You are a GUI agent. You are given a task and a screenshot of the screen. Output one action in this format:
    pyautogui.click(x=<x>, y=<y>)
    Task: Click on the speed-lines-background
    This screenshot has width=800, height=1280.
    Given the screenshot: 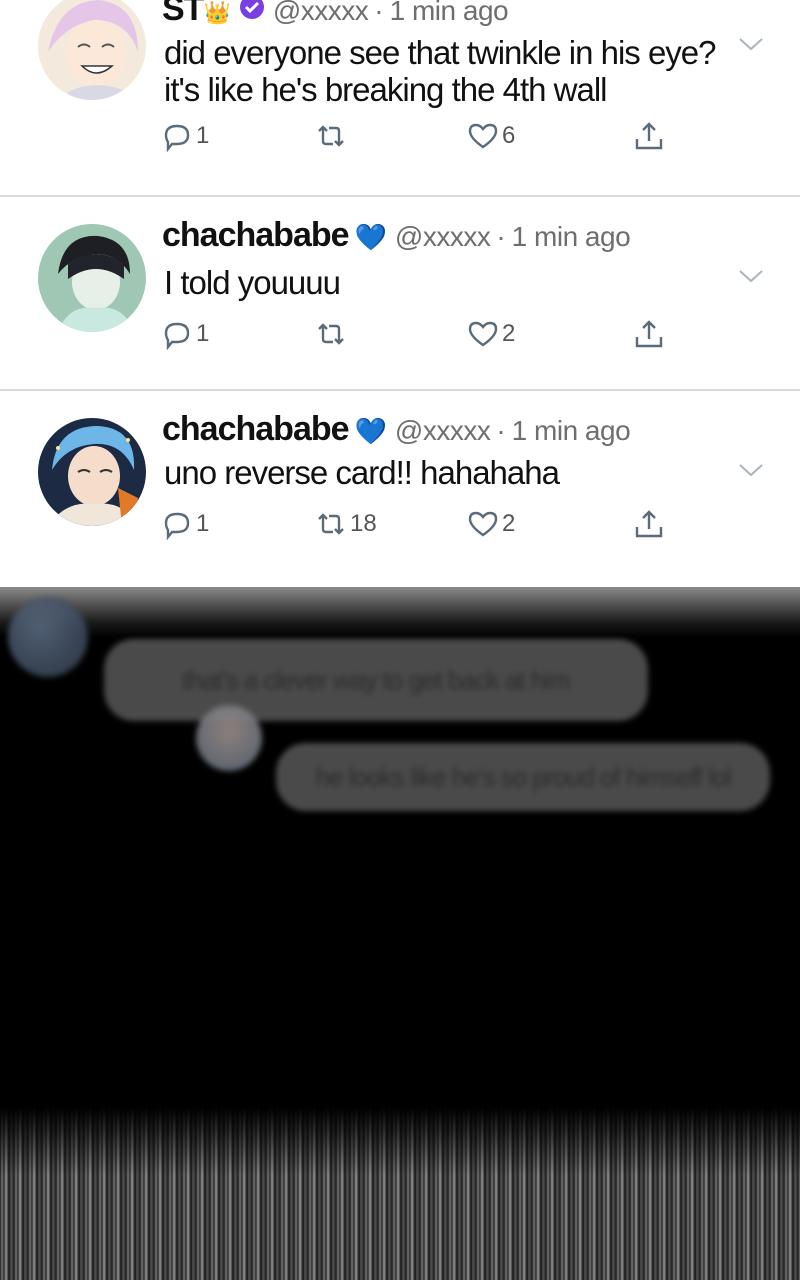 What is the action you would take?
    pyautogui.click(x=400, y=1193)
    